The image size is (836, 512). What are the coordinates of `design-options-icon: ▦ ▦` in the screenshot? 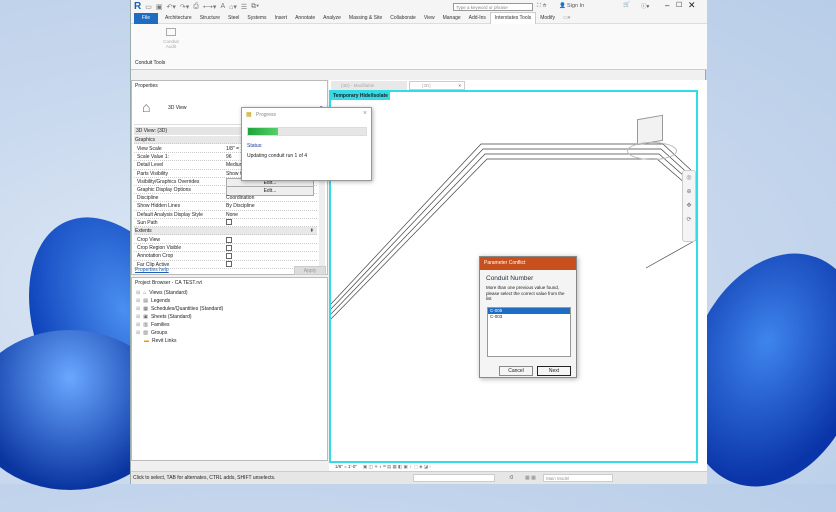 It's located at (530, 478).